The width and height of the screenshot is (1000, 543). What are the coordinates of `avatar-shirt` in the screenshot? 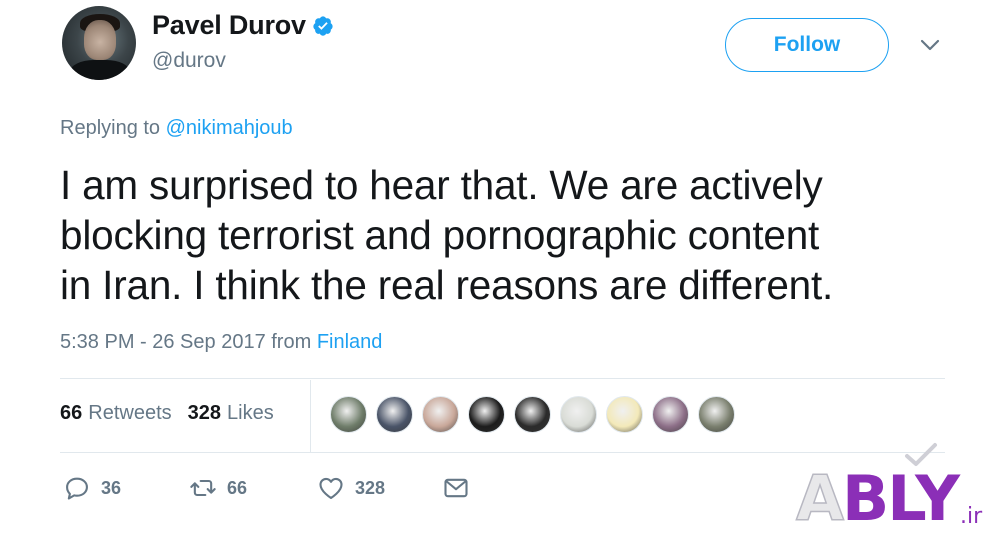 It's located at (100, 70).